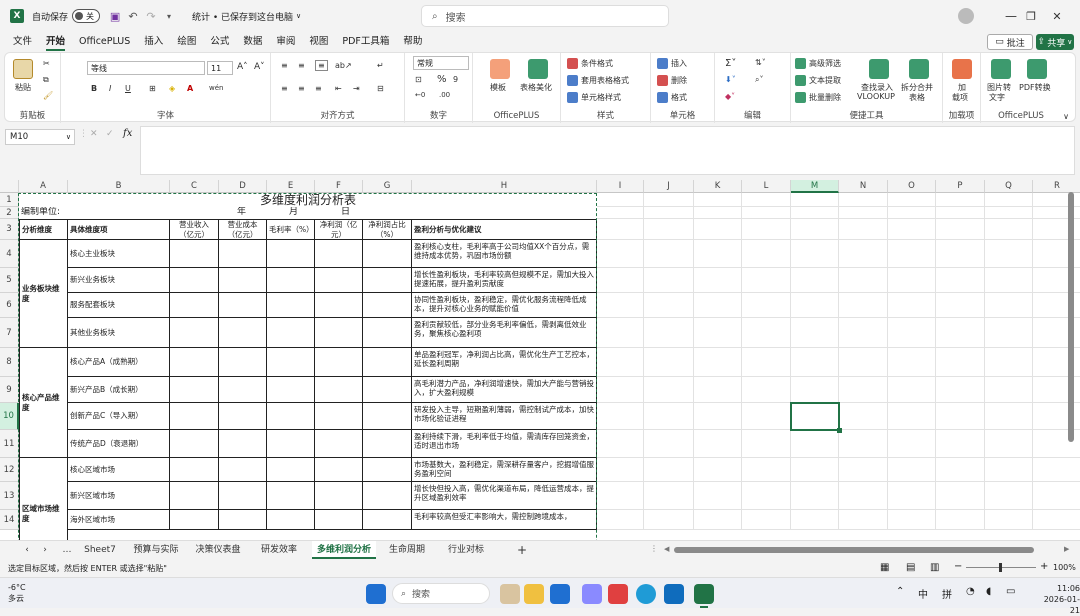  What do you see at coordinates (46, 63) in the screenshot?
I see `cut-icon: ✂` at bounding box center [46, 63].